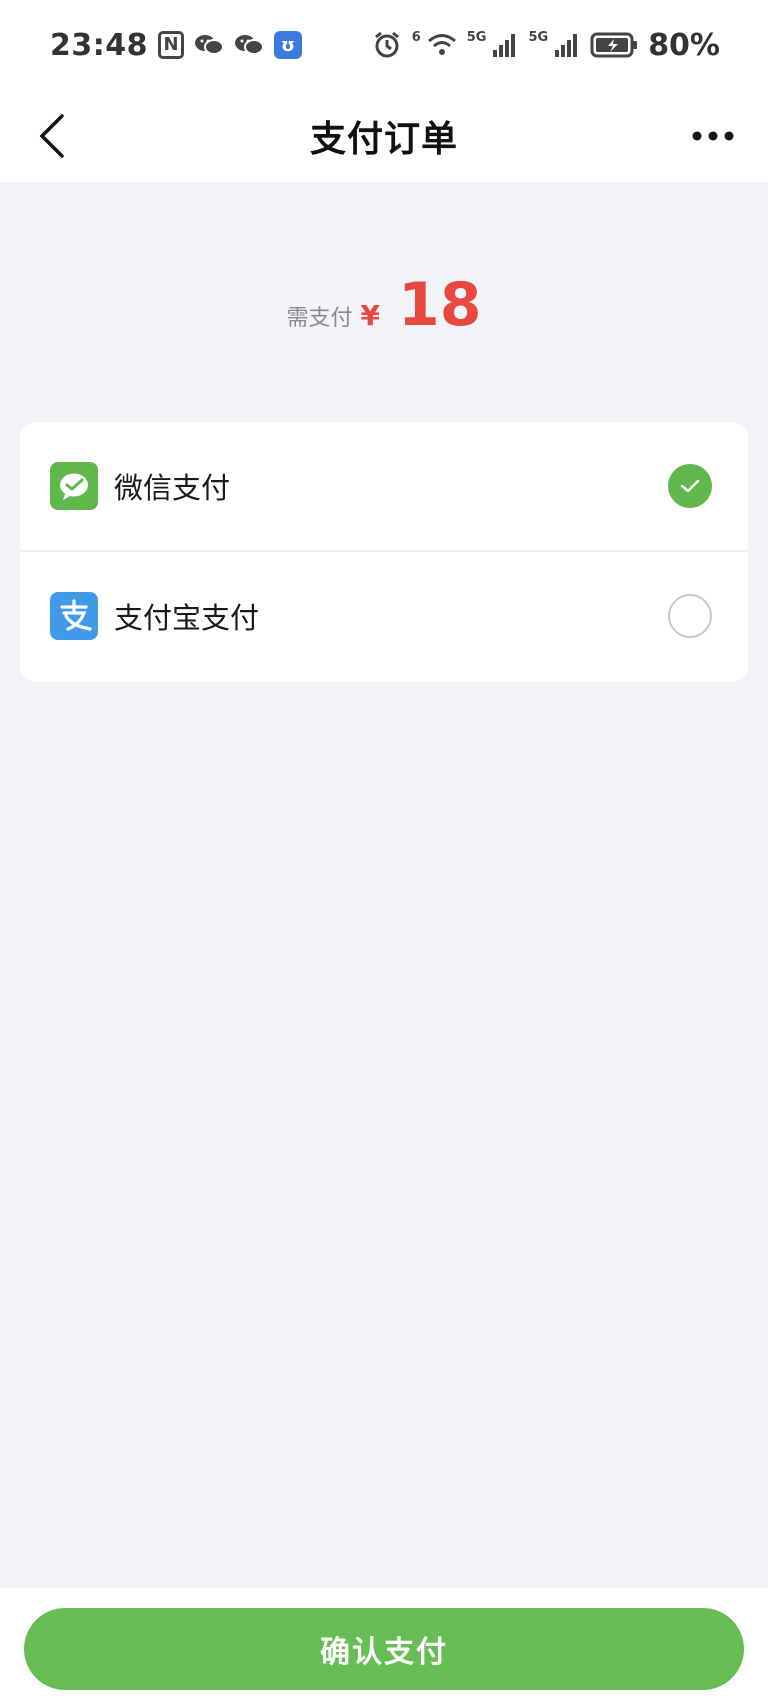  What do you see at coordinates (172, 488) in the screenshot?
I see `payment-option-label: 微信支付` at bounding box center [172, 488].